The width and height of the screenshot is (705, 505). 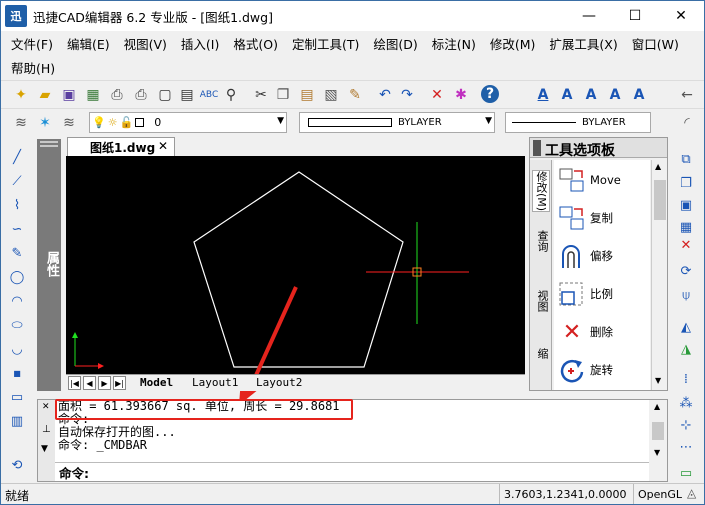 What do you see at coordinates (687, 95) in the screenshot?
I see `arrow-left-icon: ←` at bounding box center [687, 95].